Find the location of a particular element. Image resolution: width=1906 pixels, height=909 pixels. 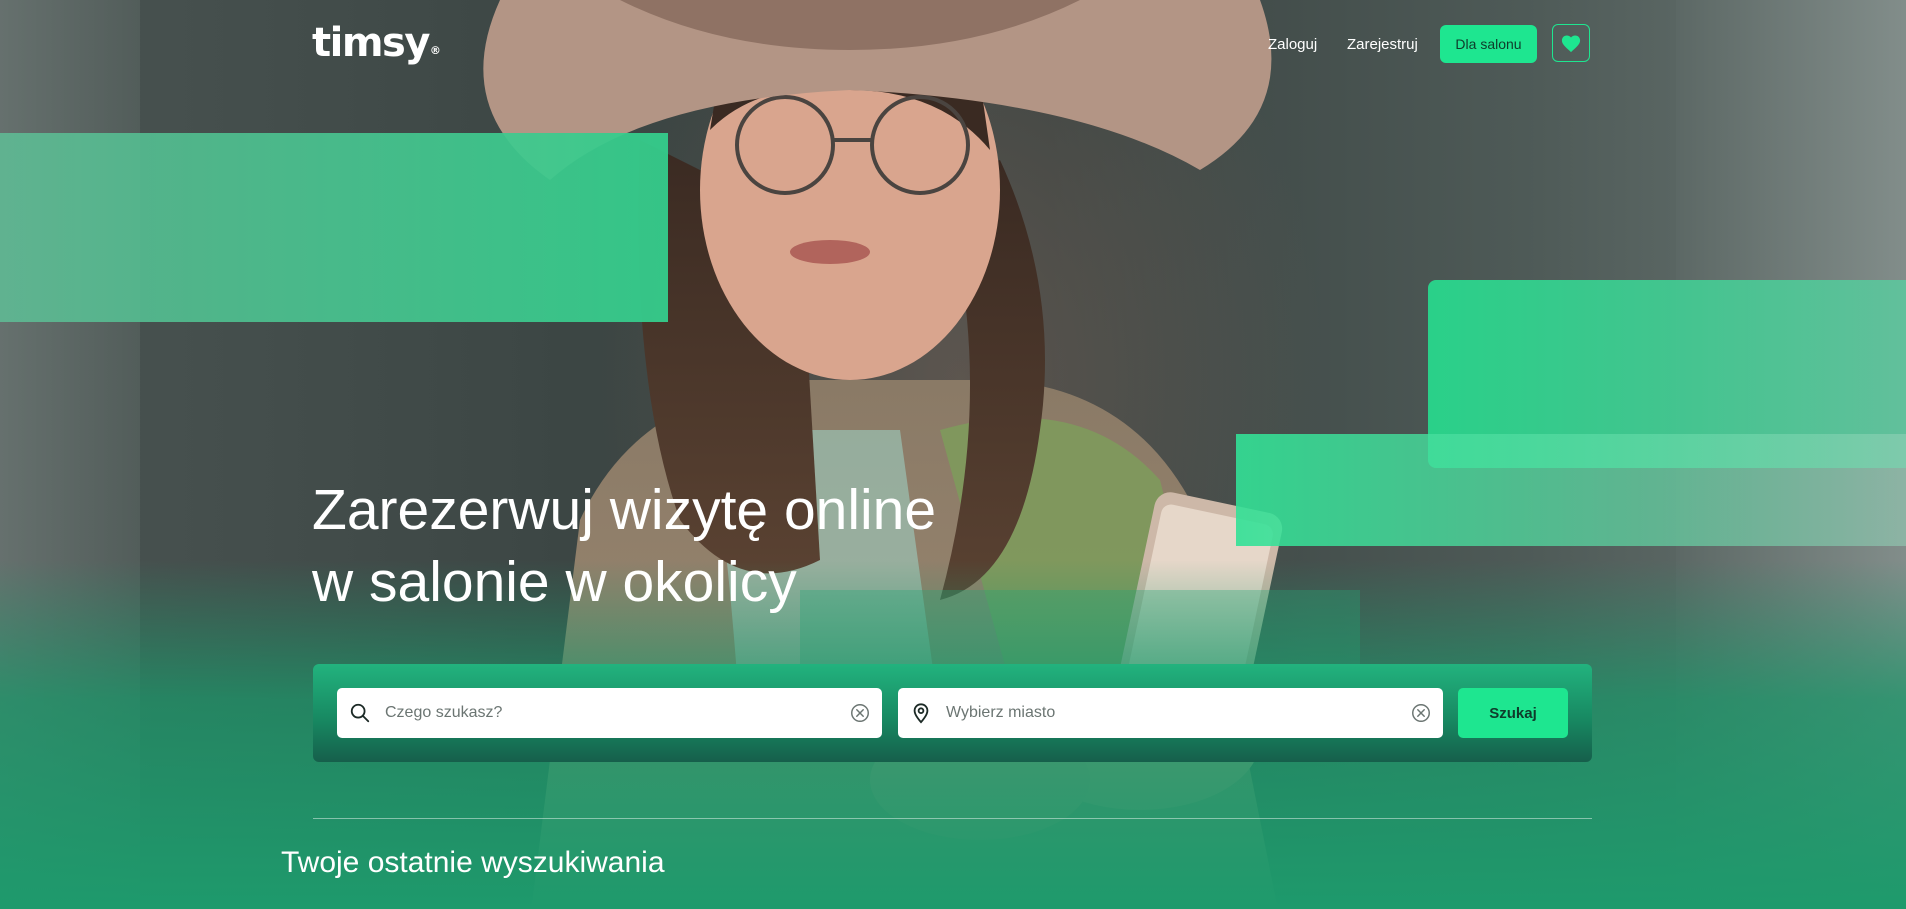

for-salon-button: Dla salonu is located at coordinates (1488, 44).